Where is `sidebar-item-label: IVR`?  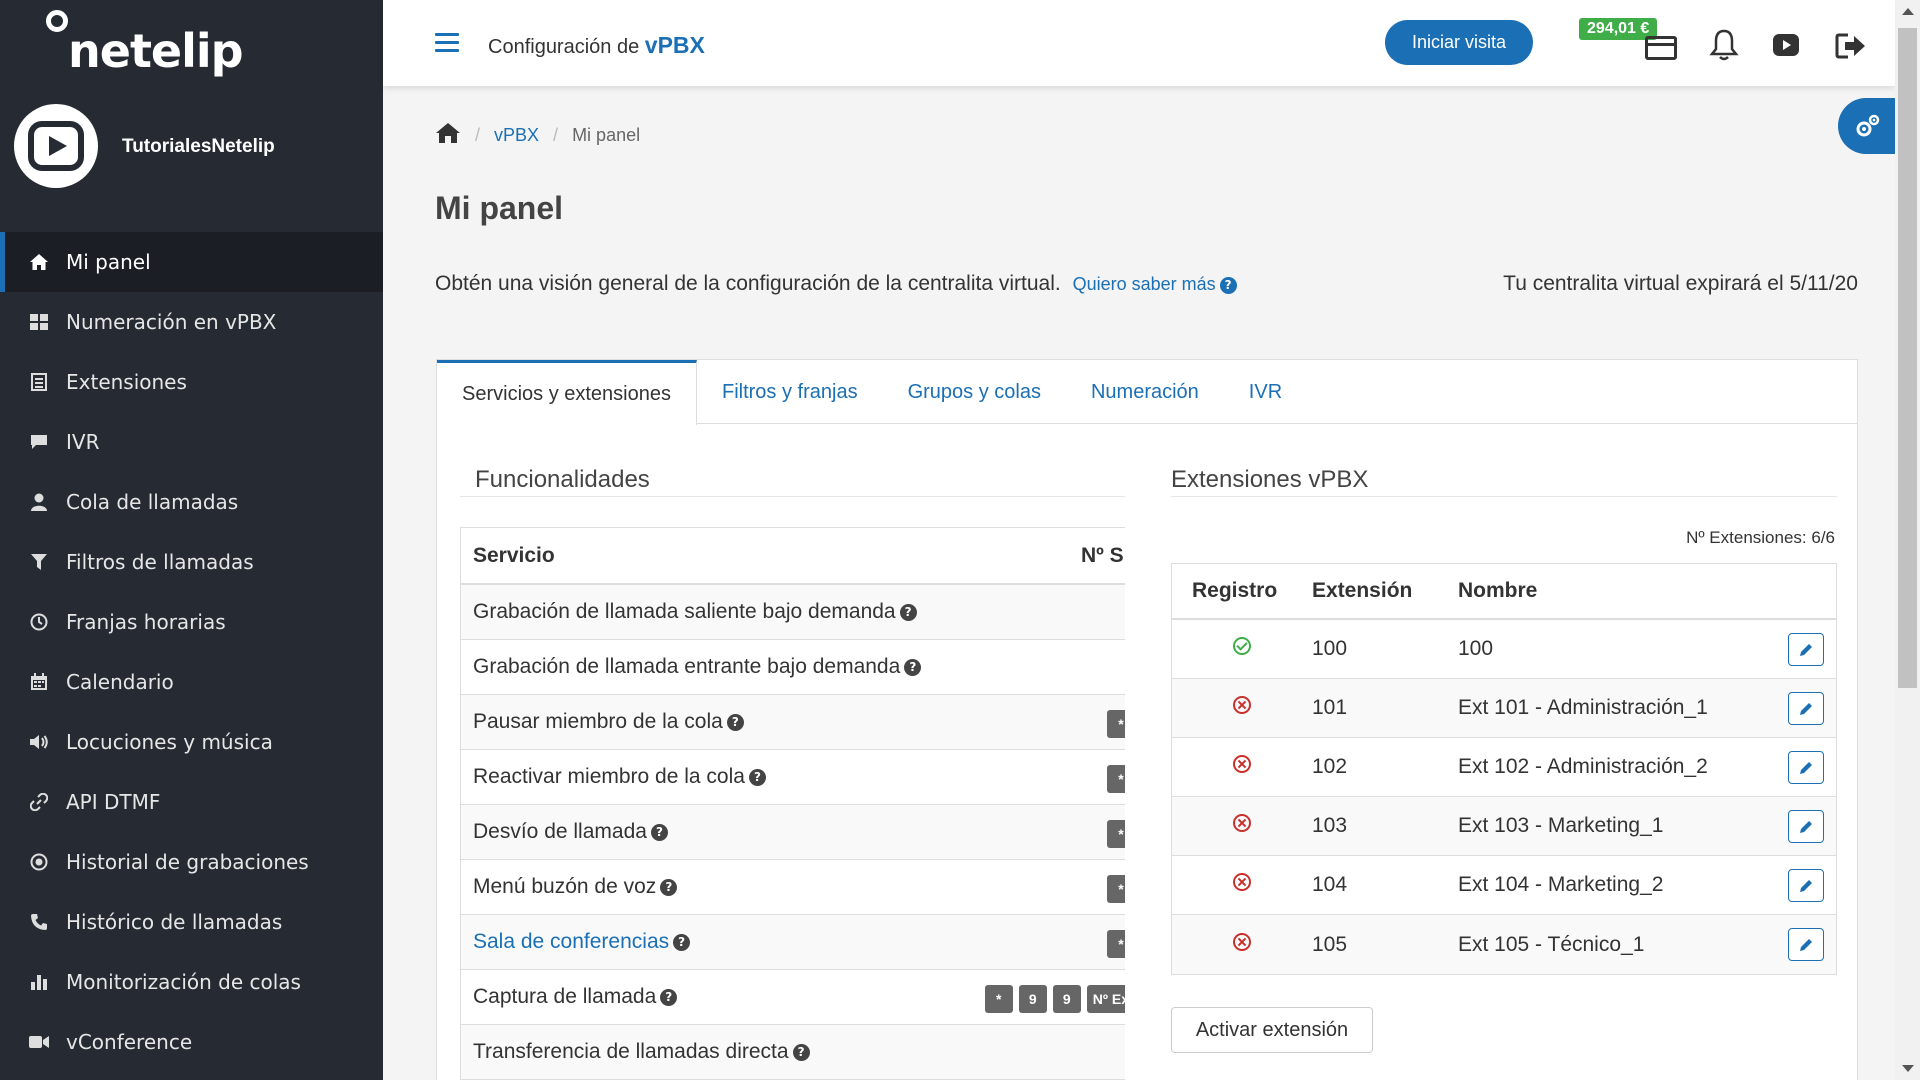 sidebar-item-label: IVR is located at coordinates (83, 442).